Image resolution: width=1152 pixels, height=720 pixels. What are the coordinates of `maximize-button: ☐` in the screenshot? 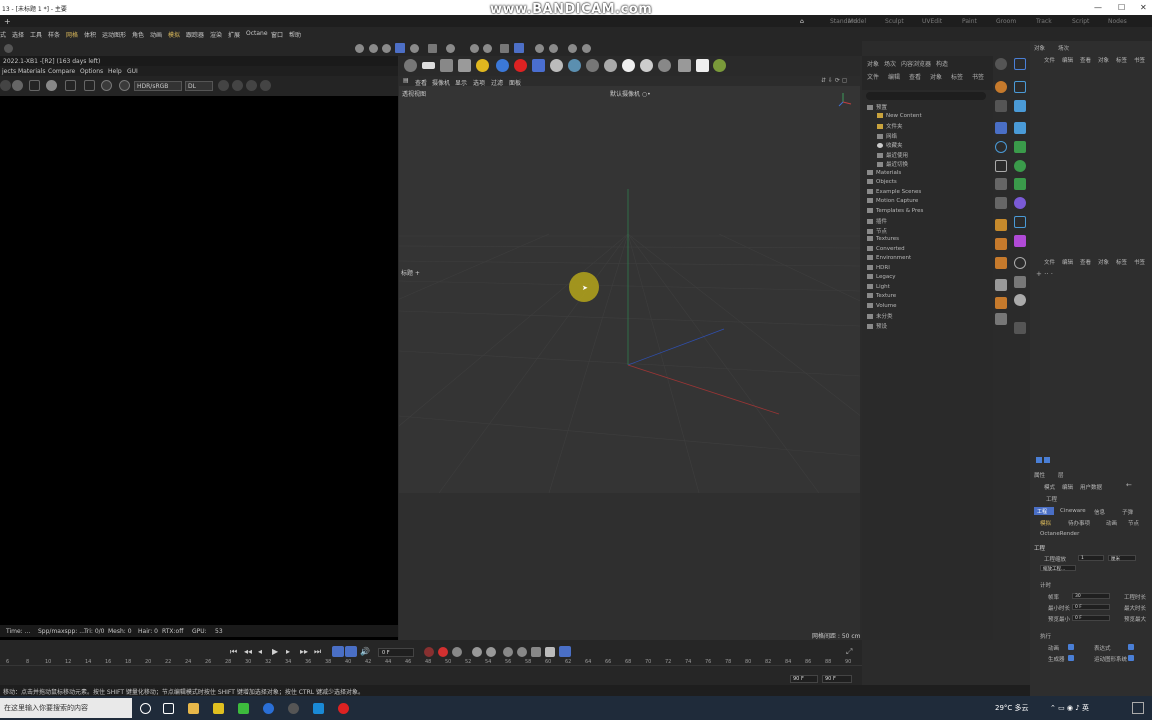 It's located at (1121, 7).